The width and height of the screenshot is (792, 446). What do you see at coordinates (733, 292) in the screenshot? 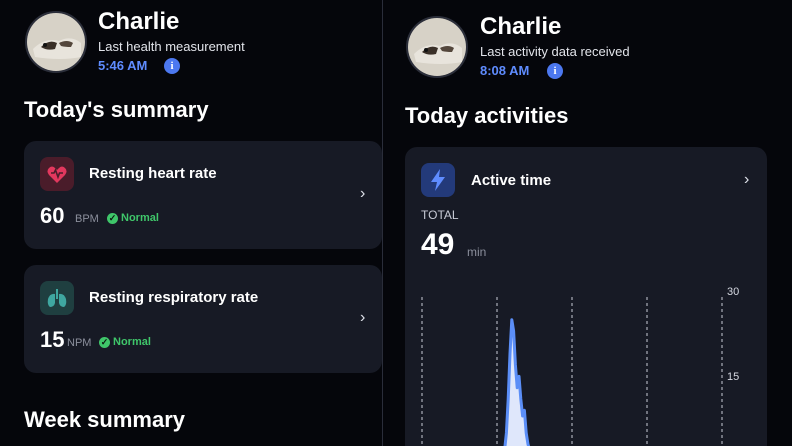
I see `y-tick-label: 30` at bounding box center [733, 292].